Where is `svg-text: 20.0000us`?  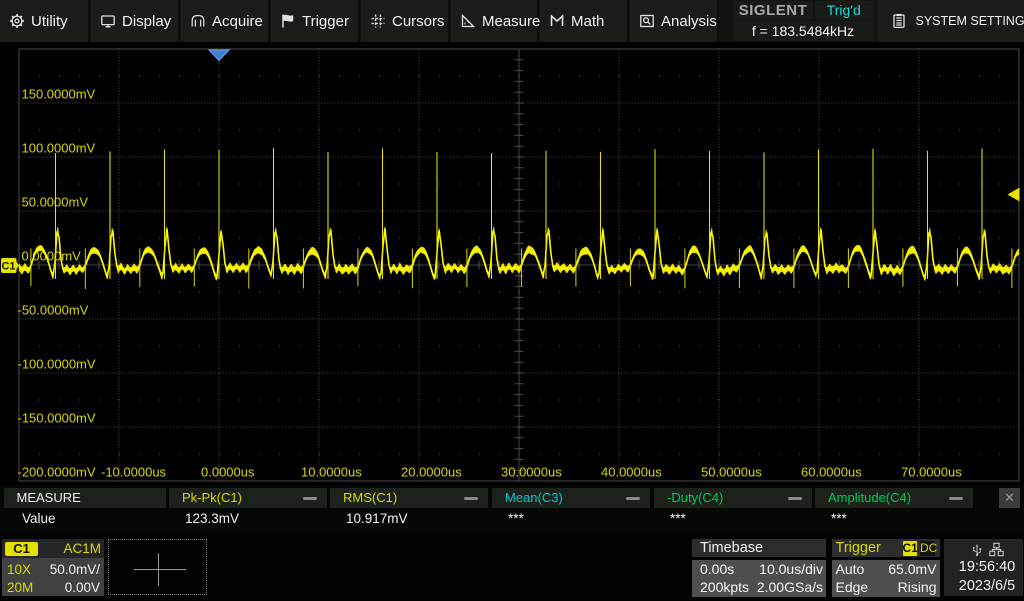 svg-text: 20.0000us is located at coordinates (431, 472).